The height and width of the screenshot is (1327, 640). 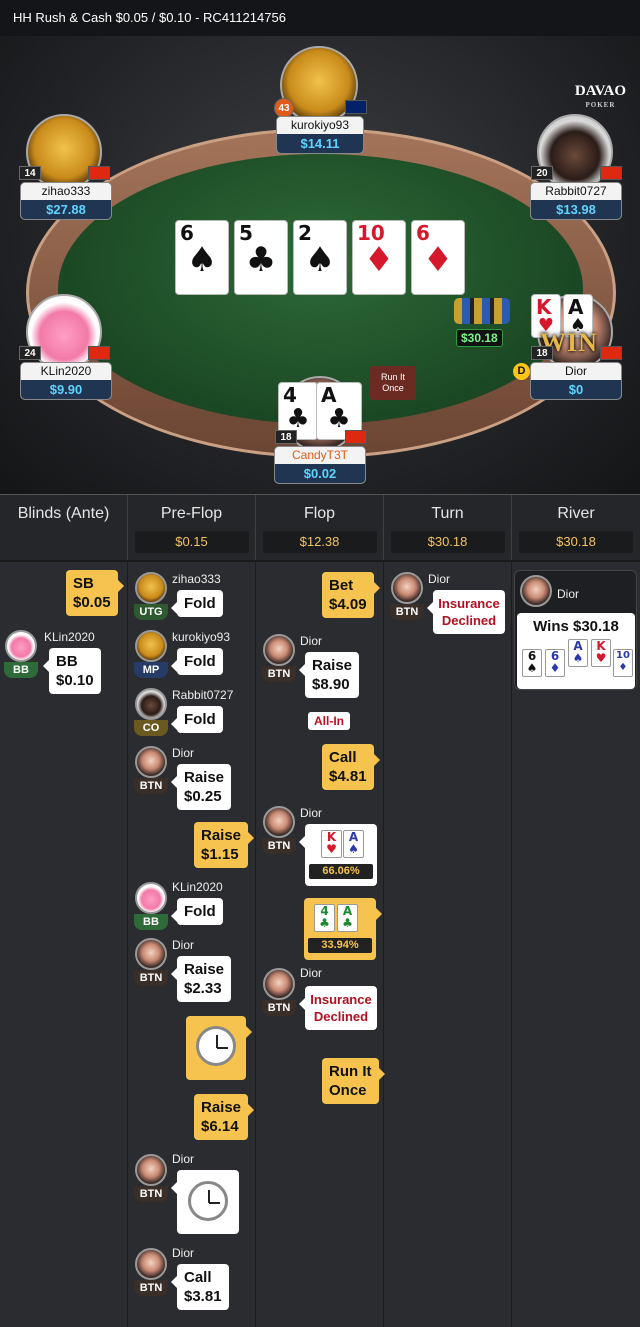 What do you see at coordinates (324, 918) in the screenshot?
I see `mini-card: 4 ♣` at bounding box center [324, 918].